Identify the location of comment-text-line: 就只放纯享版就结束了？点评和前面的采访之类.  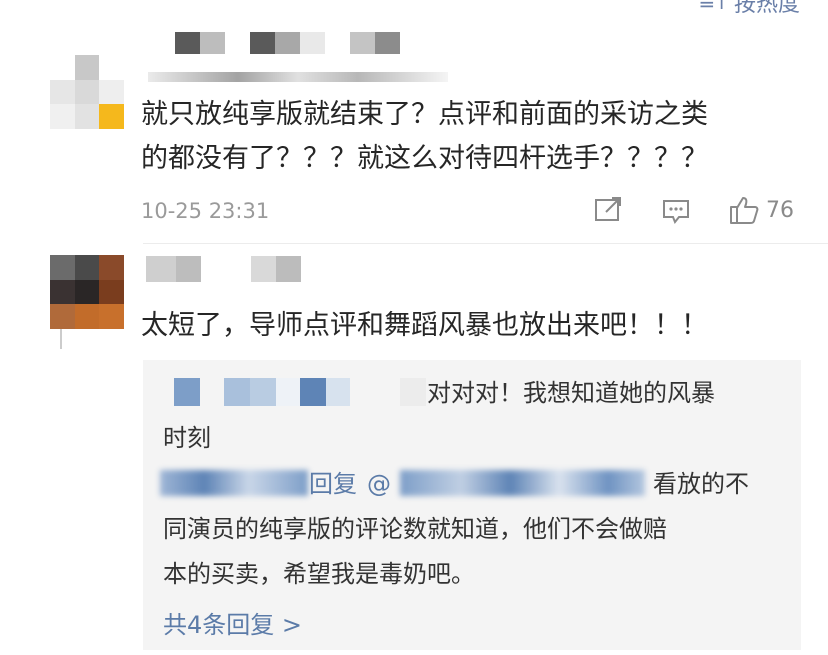
(424, 114).